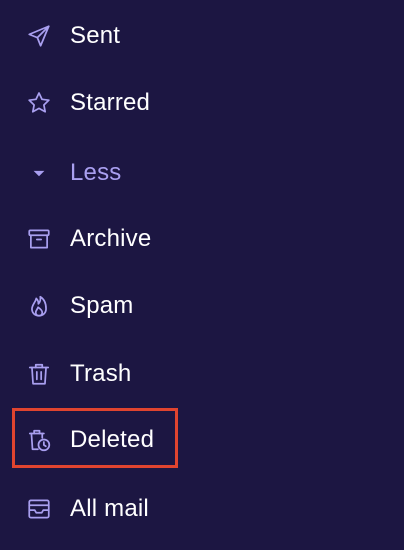  I want to click on folder-label-sent: Sent, so click(95, 35).